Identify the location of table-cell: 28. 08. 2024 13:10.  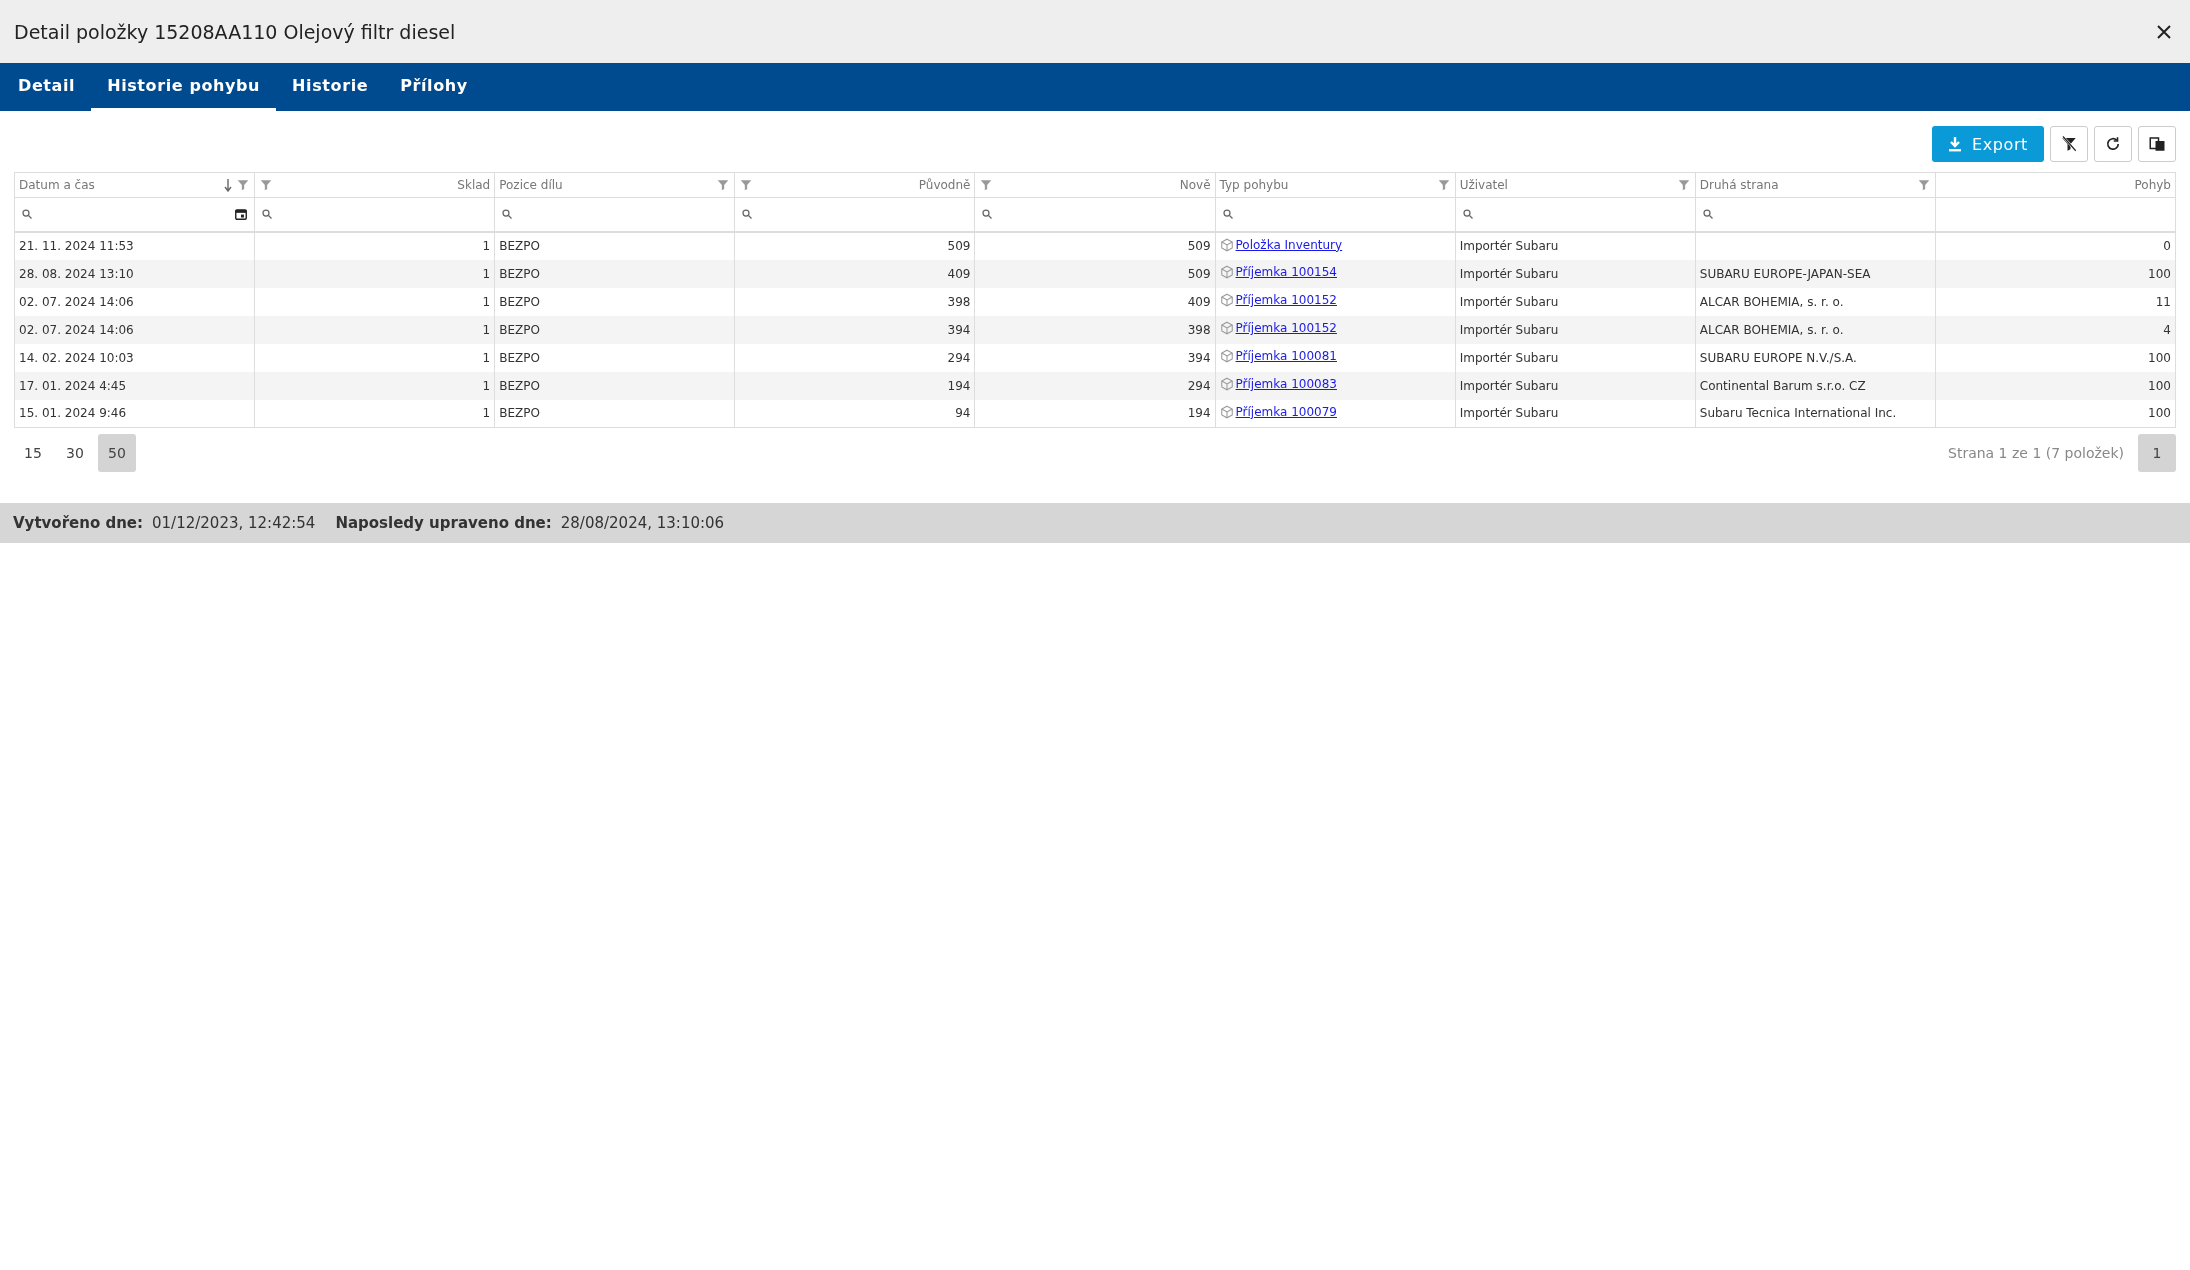
(76, 273).